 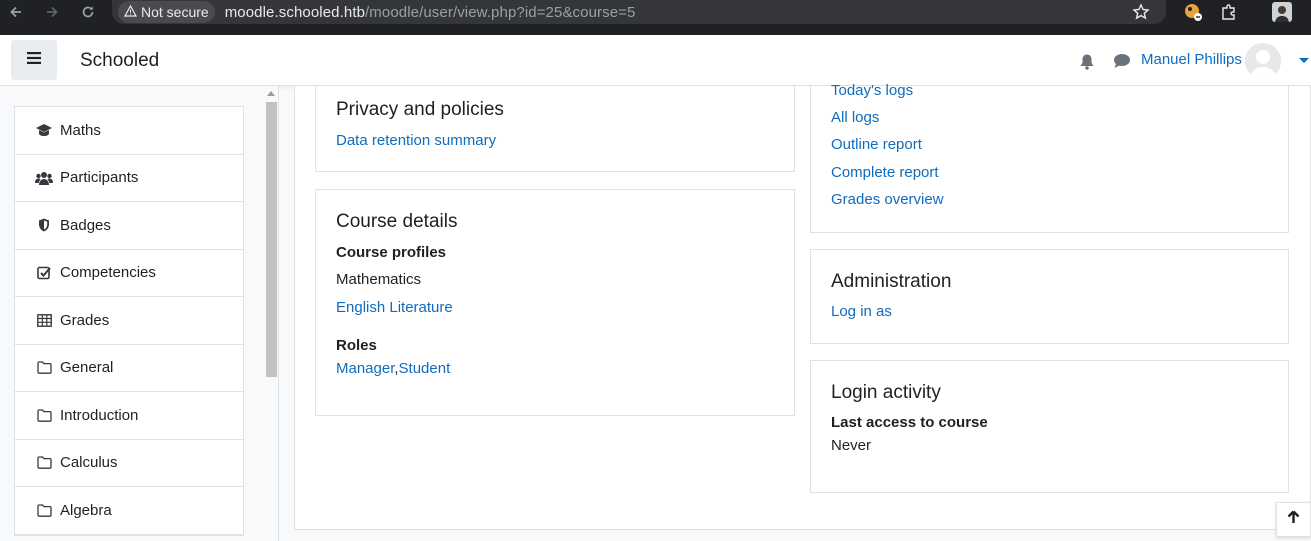 What do you see at coordinates (851, 445) in the screenshot?
I see `last-access-value: Never` at bounding box center [851, 445].